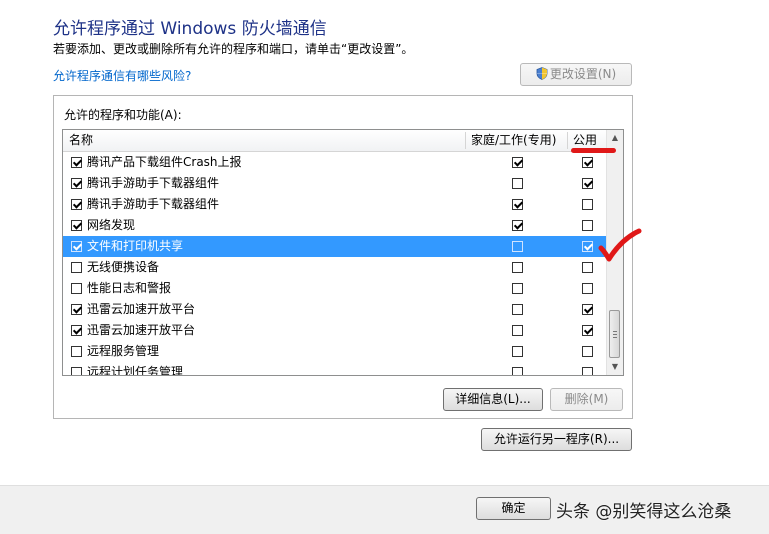 This screenshot has height=534, width=769. What do you see at coordinates (335, 162) in the screenshot?
I see `program-row: 腾讯产品下载组件Crash上报` at bounding box center [335, 162].